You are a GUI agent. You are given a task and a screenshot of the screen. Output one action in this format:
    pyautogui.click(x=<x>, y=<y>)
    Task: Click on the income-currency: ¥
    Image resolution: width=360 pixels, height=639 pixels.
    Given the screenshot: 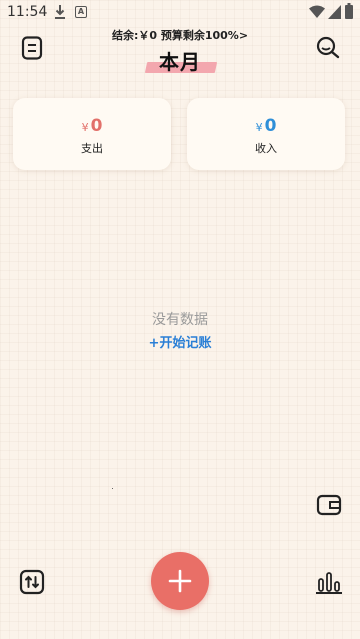 What is the action you would take?
    pyautogui.click(x=259, y=127)
    